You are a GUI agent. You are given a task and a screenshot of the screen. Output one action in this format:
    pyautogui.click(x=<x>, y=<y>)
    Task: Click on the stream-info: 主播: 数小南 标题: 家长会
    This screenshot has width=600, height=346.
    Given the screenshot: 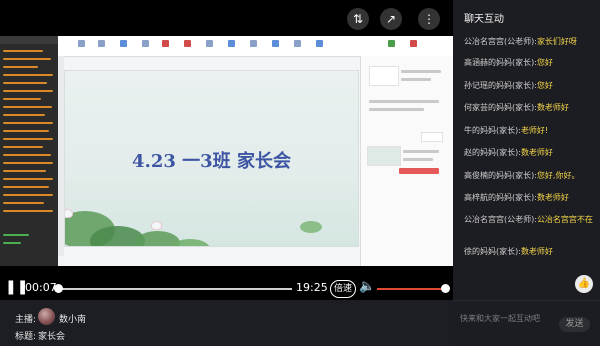 What is the action you would take?
    pyautogui.click(x=226, y=322)
    